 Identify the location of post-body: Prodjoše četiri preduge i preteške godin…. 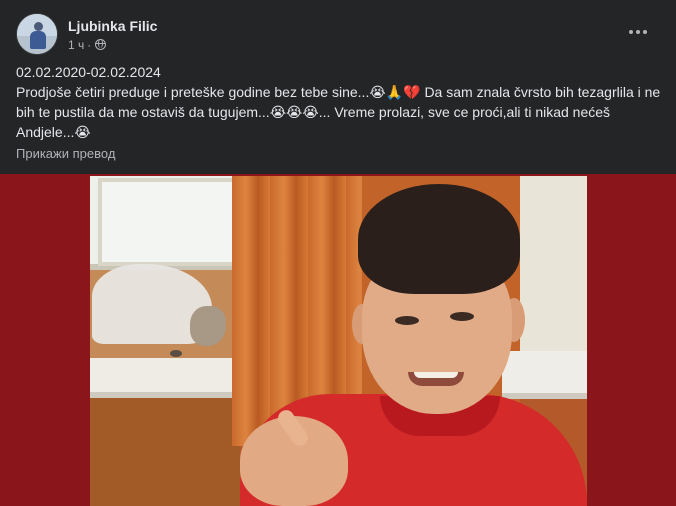
(338, 112).